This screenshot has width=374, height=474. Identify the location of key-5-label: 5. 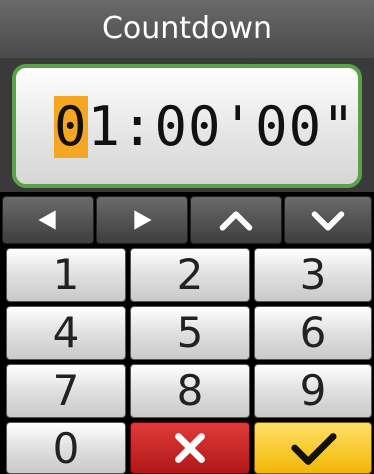
(190, 332).